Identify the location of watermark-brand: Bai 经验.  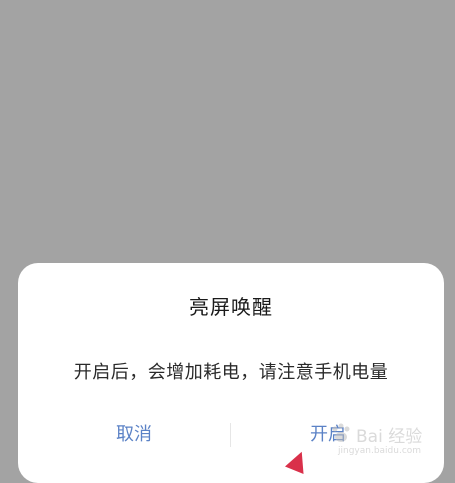
(389, 437).